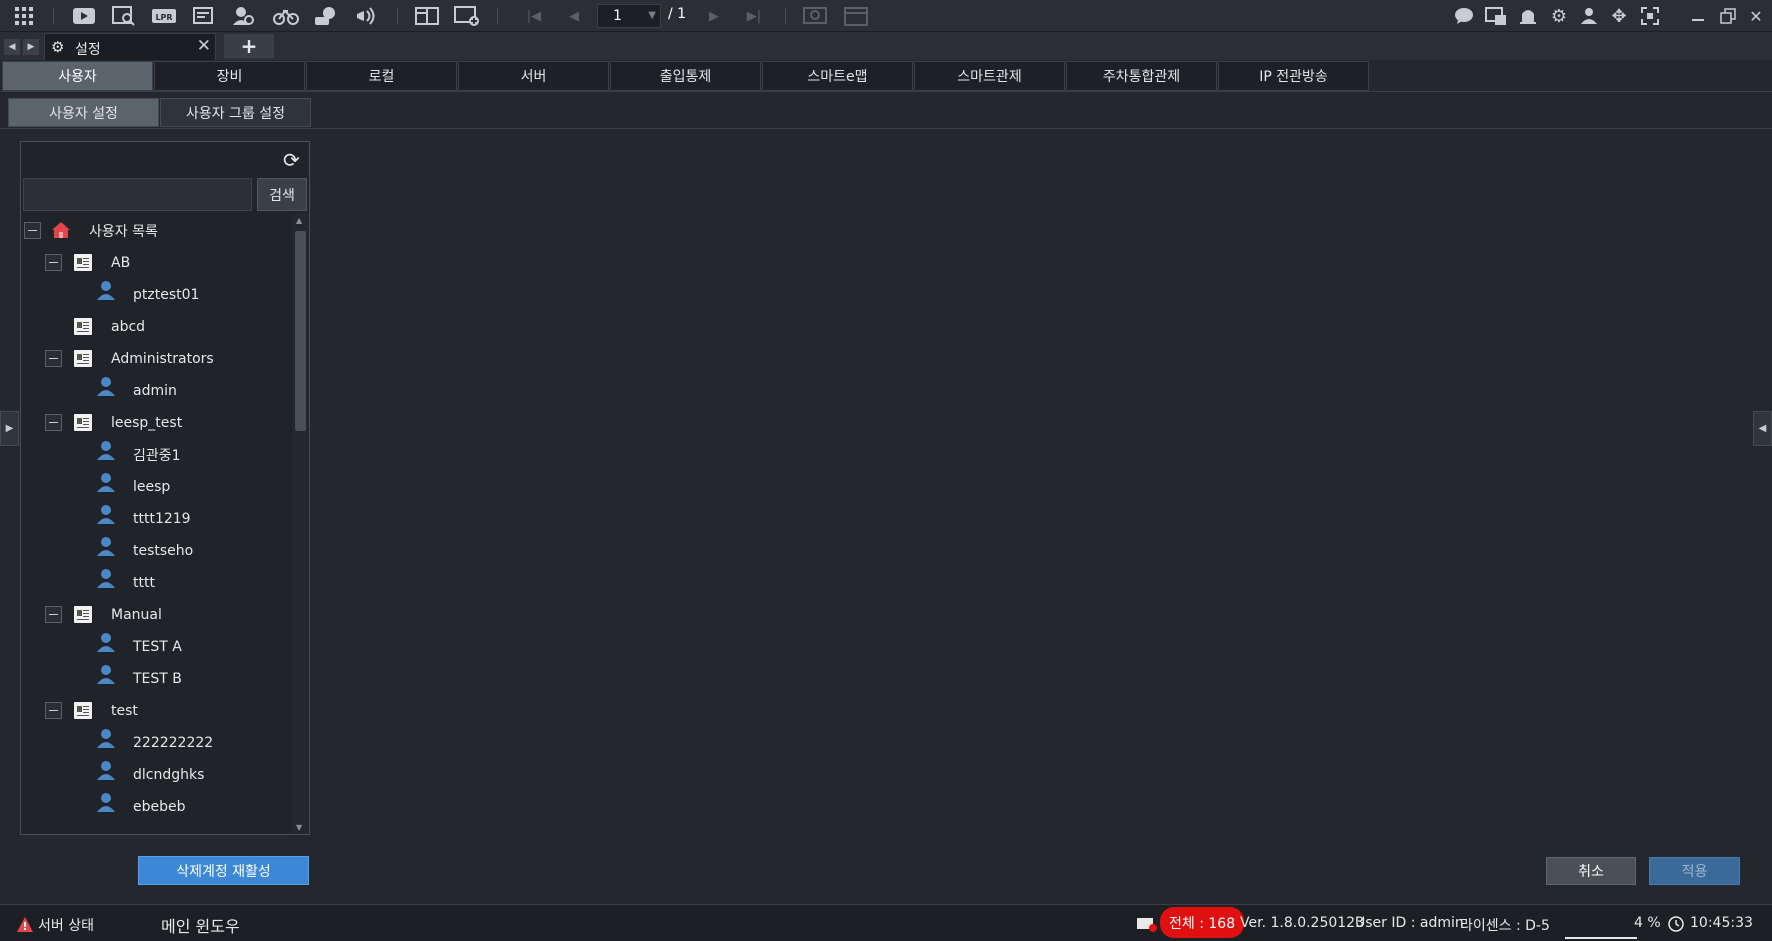 This screenshot has height=941, width=1772. What do you see at coordinates (9, 428) in the screenshot?
I see `left-panel-toggle: ▶` at bounding box center [9, 428].